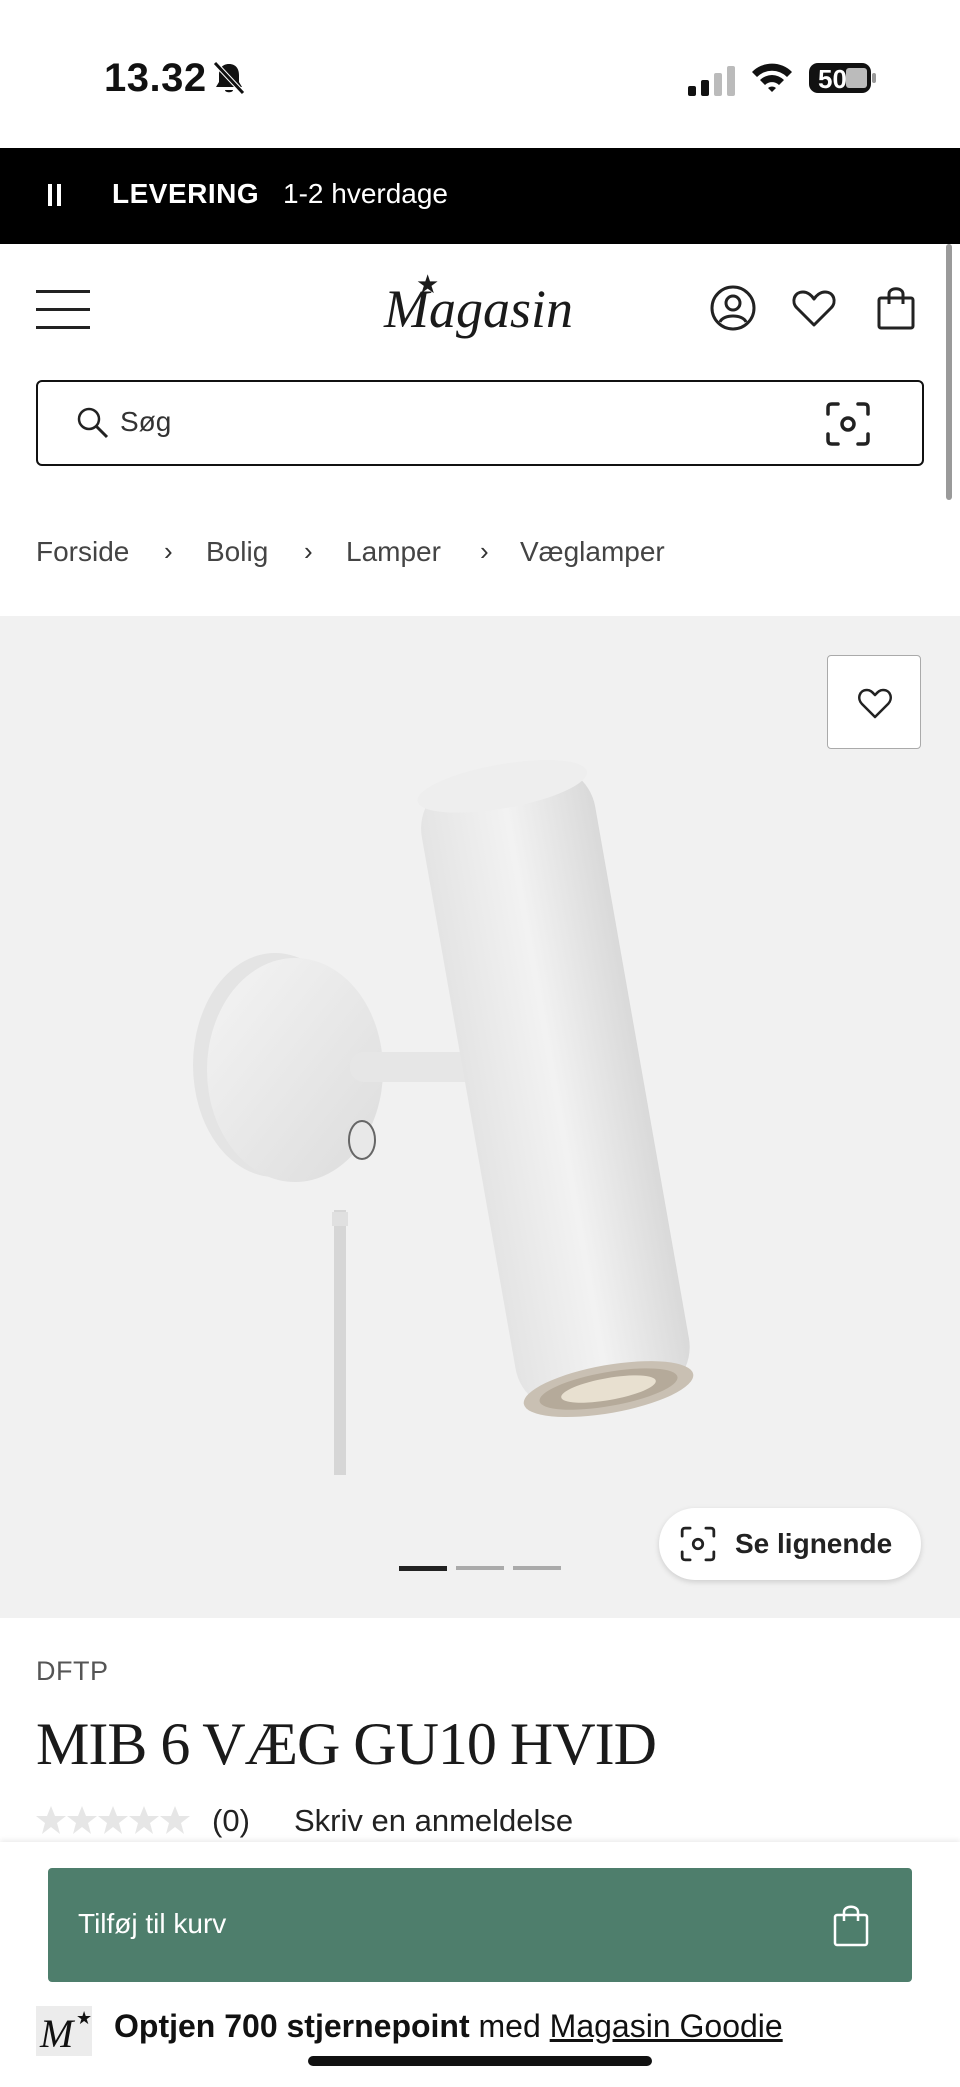  Describe the element at coordinates (480, 74) in the screenshot. I see `status-bar: 13.32 50` at that location.